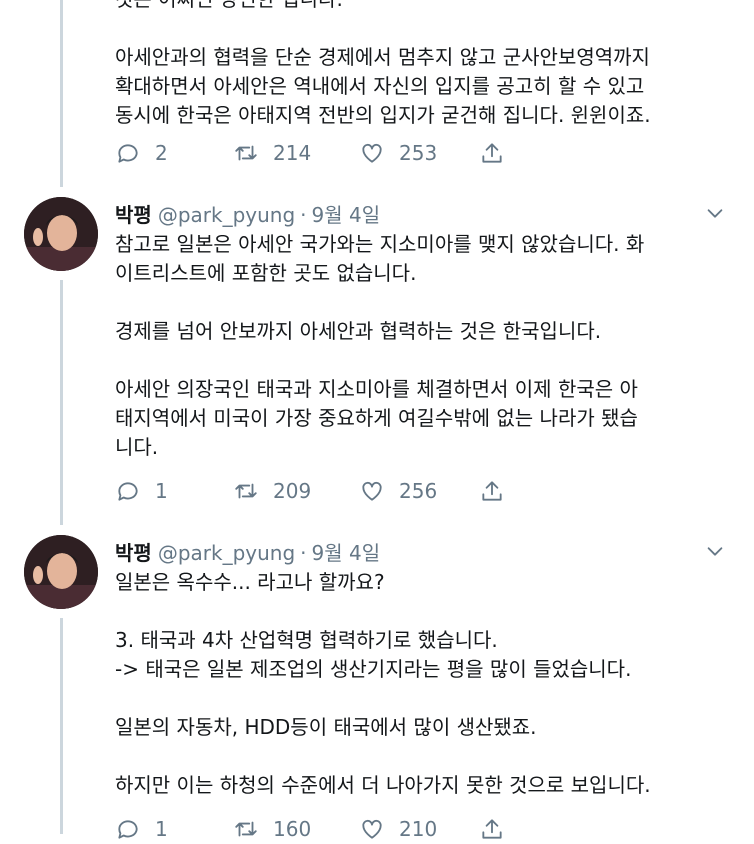 This screenshot has width=754, height=844. What do you see at coordinates (141, 153) in the screenshot?
I see `reply-button: 2` at bounding box center [141, 153].